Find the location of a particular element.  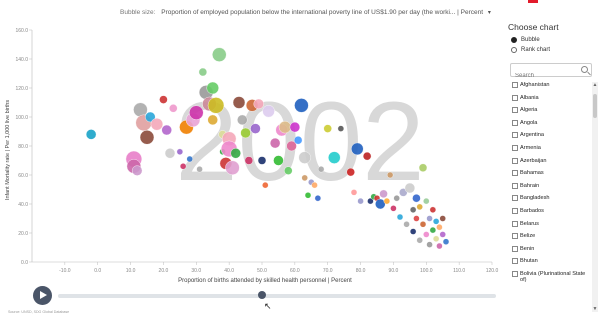

country-item: Angola is located at coordinates (551, 126).